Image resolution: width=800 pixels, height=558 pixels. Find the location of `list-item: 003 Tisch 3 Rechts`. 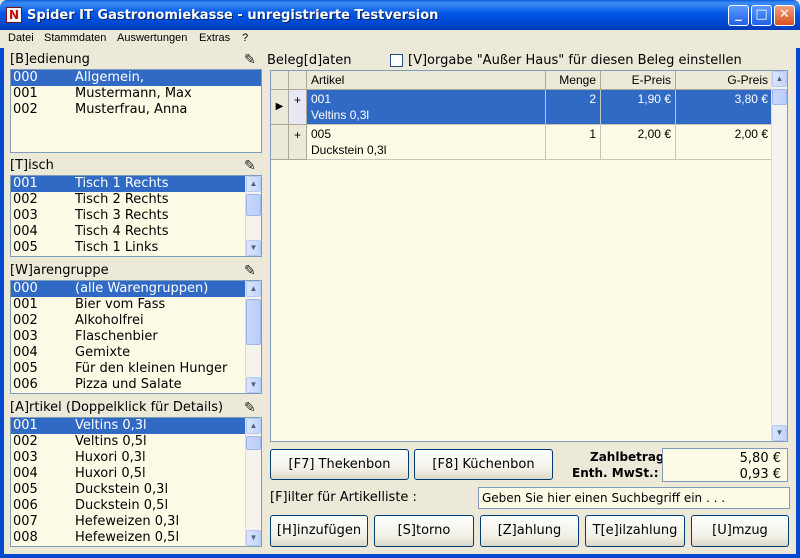

list-item: 003 Tisch 3 Rechts is located at coordinates (136, 216).